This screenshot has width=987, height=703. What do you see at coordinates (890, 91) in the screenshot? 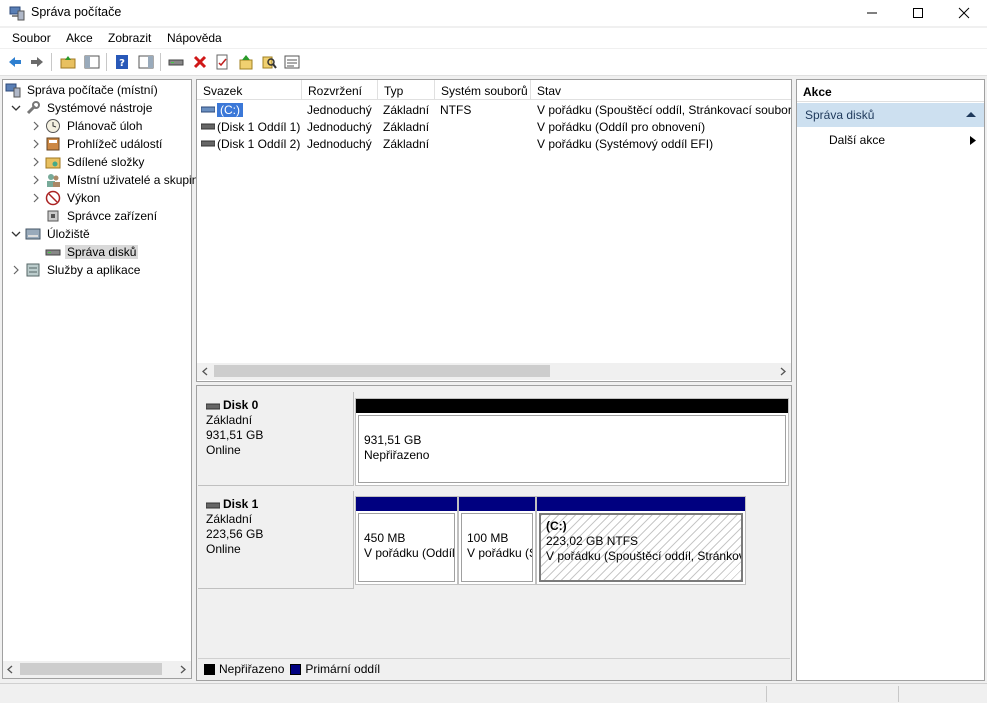
I see `actions-header: Akce` at bounding box center [890, 91].